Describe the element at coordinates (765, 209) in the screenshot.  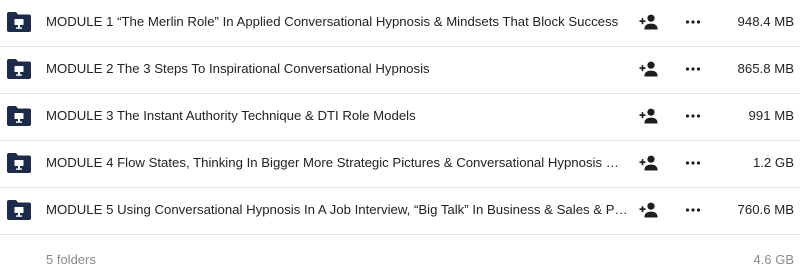
I see `folder-size: 760.6 MB` at that location.